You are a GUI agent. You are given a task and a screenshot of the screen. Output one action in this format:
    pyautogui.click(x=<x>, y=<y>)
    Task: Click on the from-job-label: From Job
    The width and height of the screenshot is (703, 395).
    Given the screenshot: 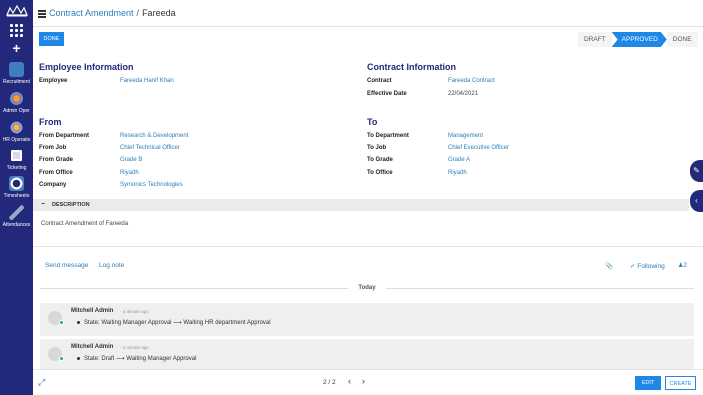 What is the action you would take?
    pyautogui.click(x=53, y=148)
    